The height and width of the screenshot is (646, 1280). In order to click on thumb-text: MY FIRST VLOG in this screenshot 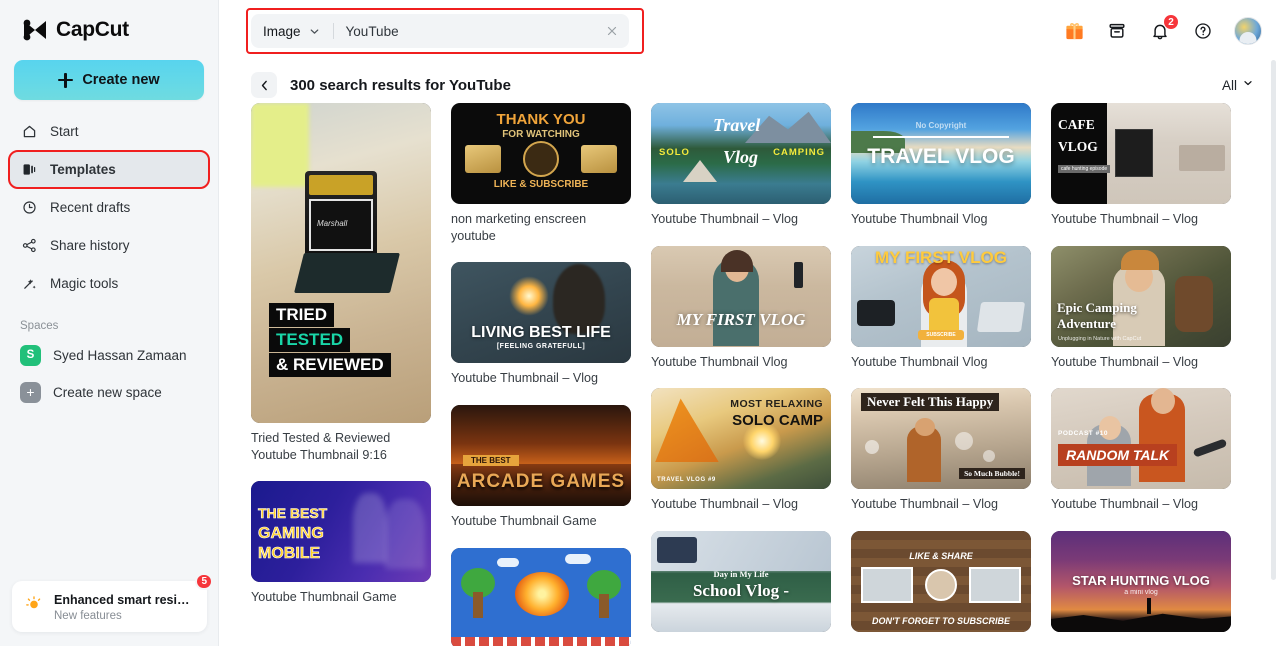, I will do `click(741, 319)`.